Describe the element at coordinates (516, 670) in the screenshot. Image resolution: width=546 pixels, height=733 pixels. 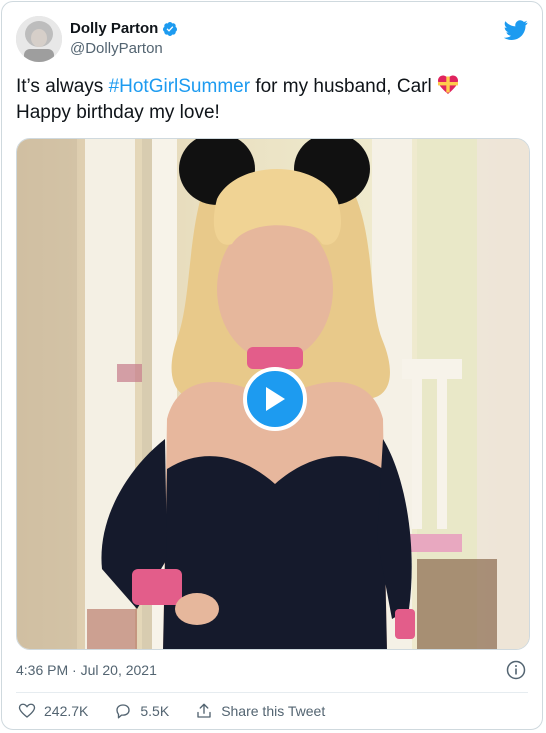
I see `info-icon` at that location.